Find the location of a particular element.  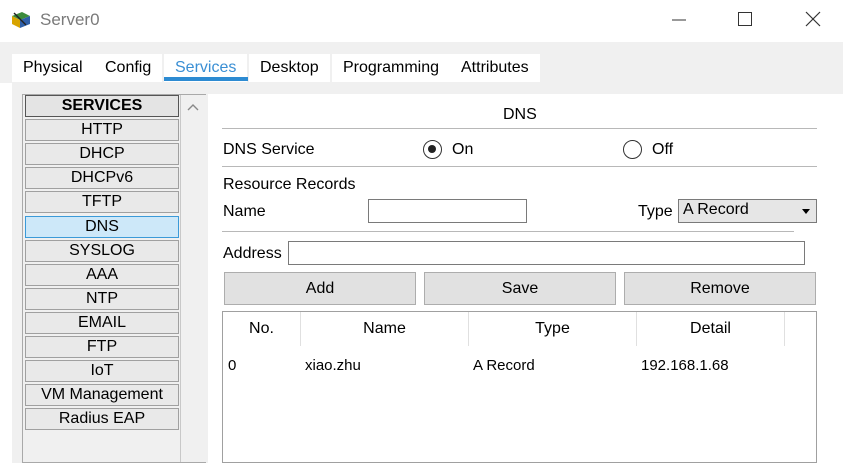

column-header-detail: Detail is located at coordinates (711, 329).